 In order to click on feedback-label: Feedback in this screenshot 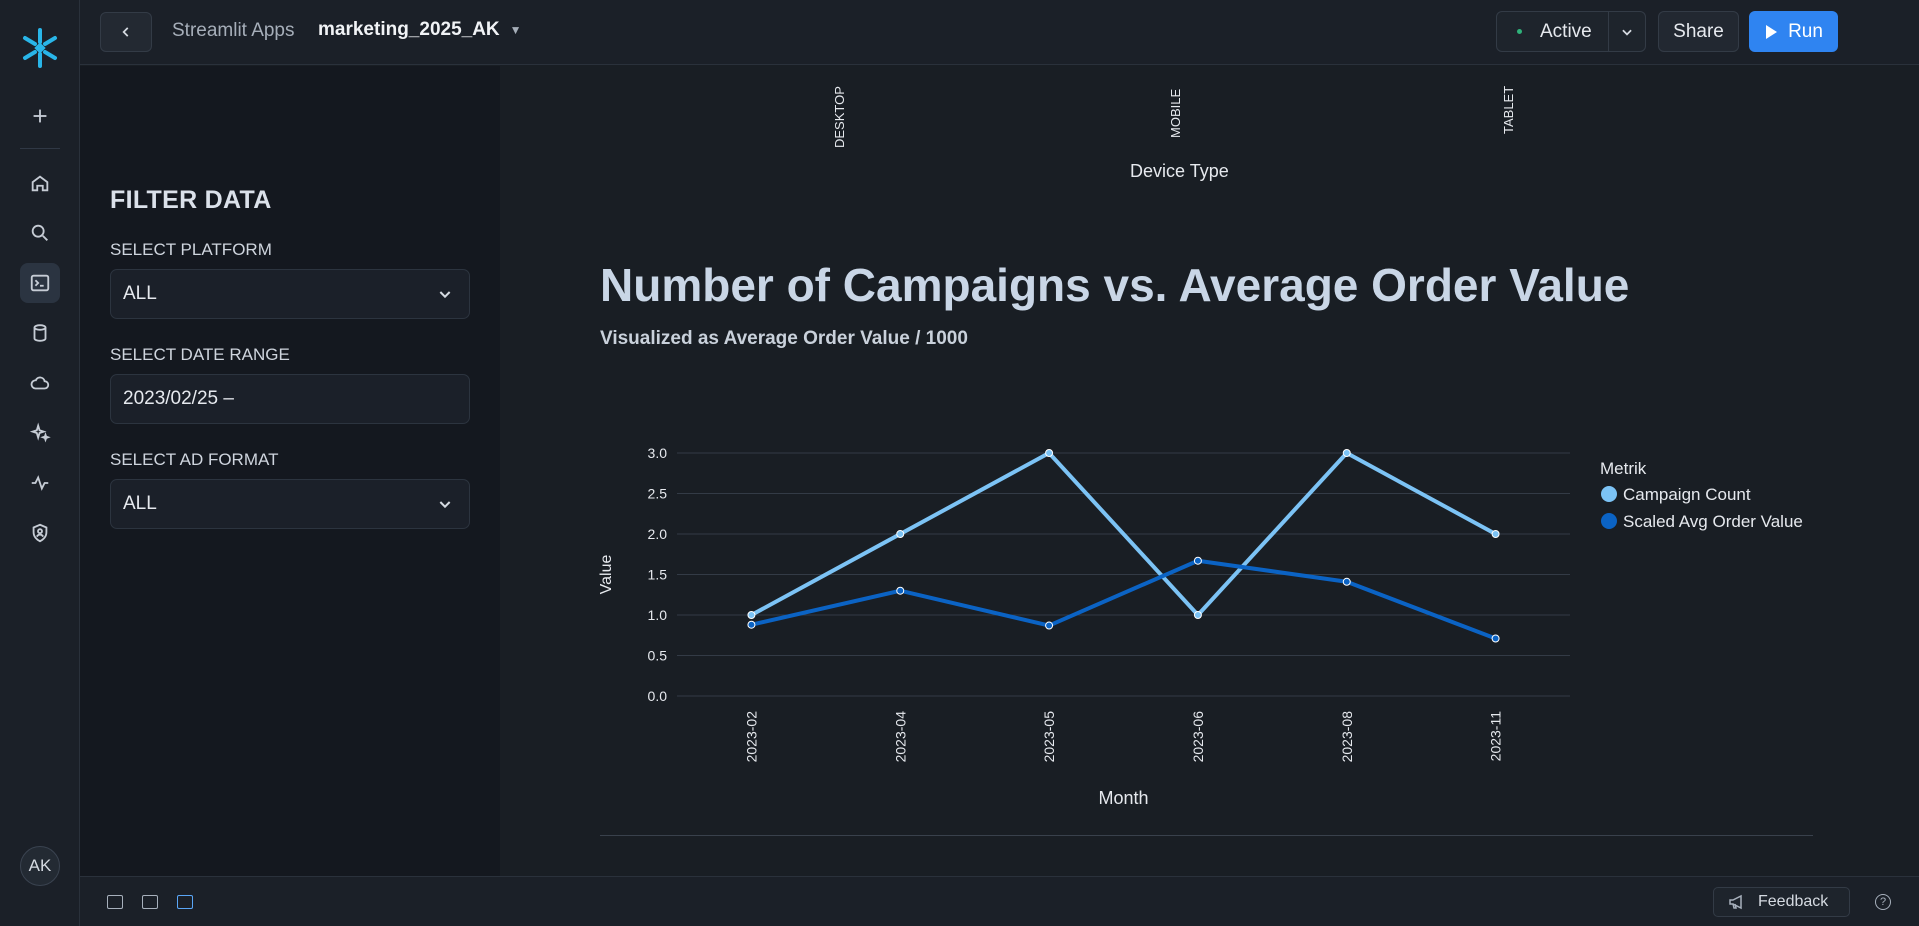, I will do `click(1793, 901)`.